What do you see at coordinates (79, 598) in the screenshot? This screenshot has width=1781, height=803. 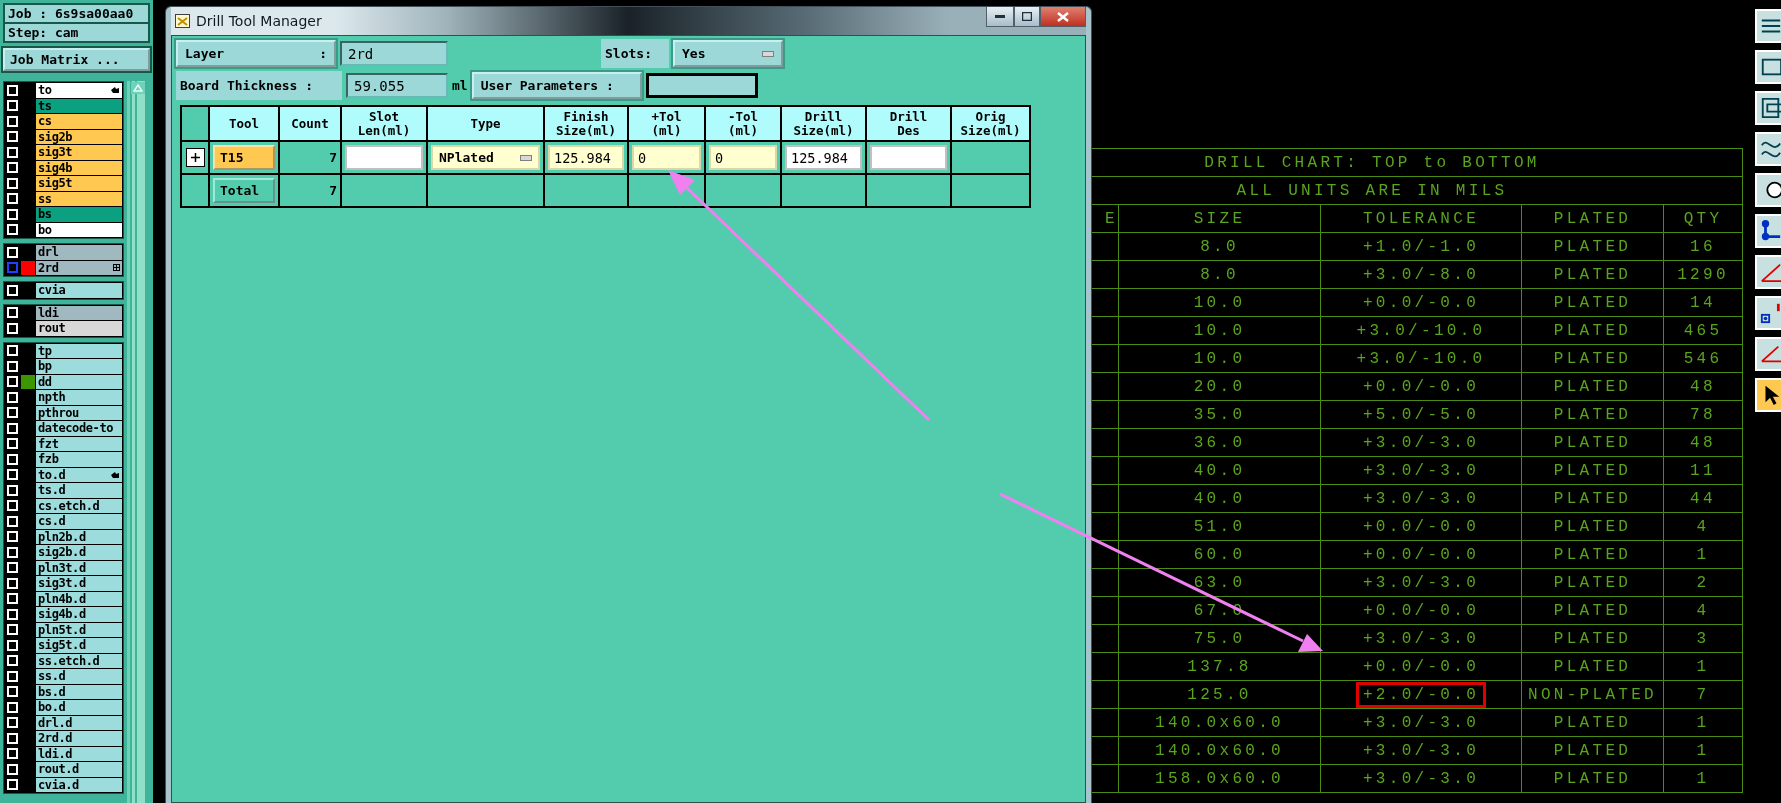 I see `layer-item: pln4b.d` at bounding box center [79, 598].